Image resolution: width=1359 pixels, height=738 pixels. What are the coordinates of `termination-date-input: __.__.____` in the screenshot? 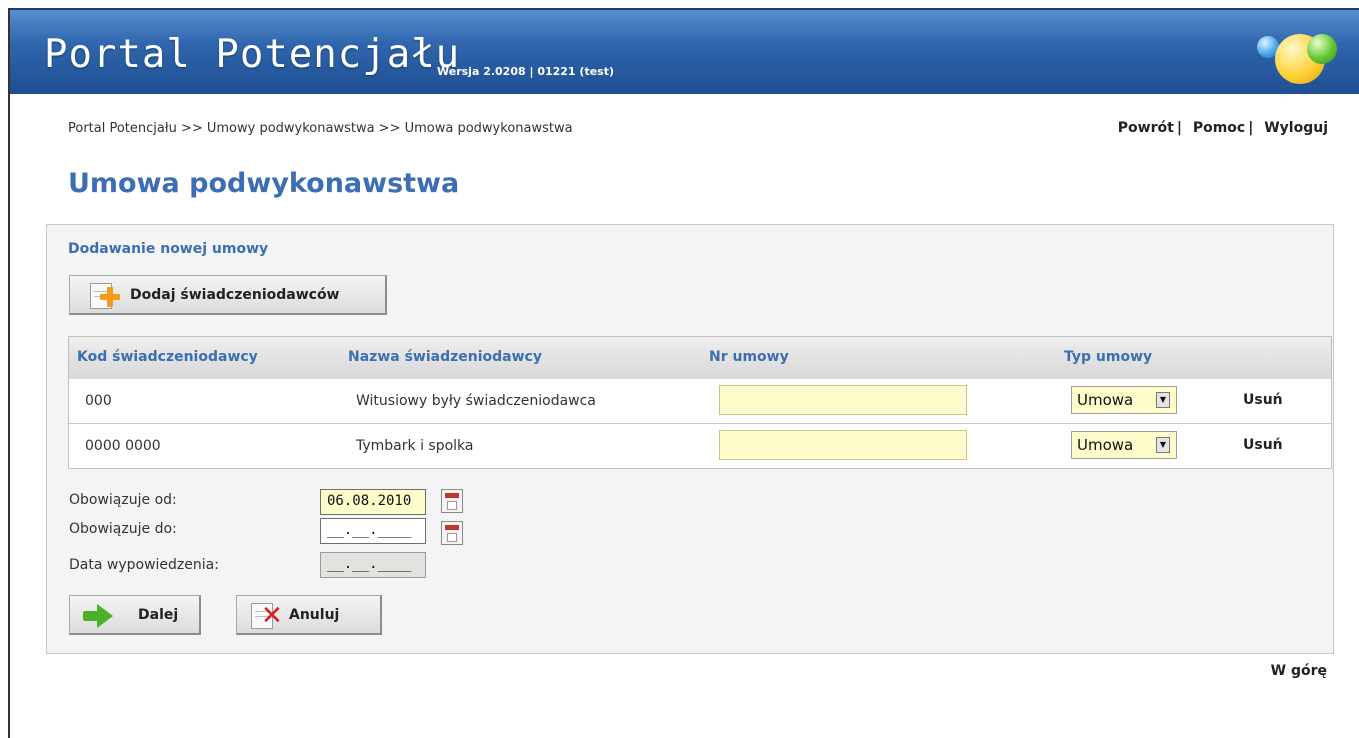 It's located at (373, 565).